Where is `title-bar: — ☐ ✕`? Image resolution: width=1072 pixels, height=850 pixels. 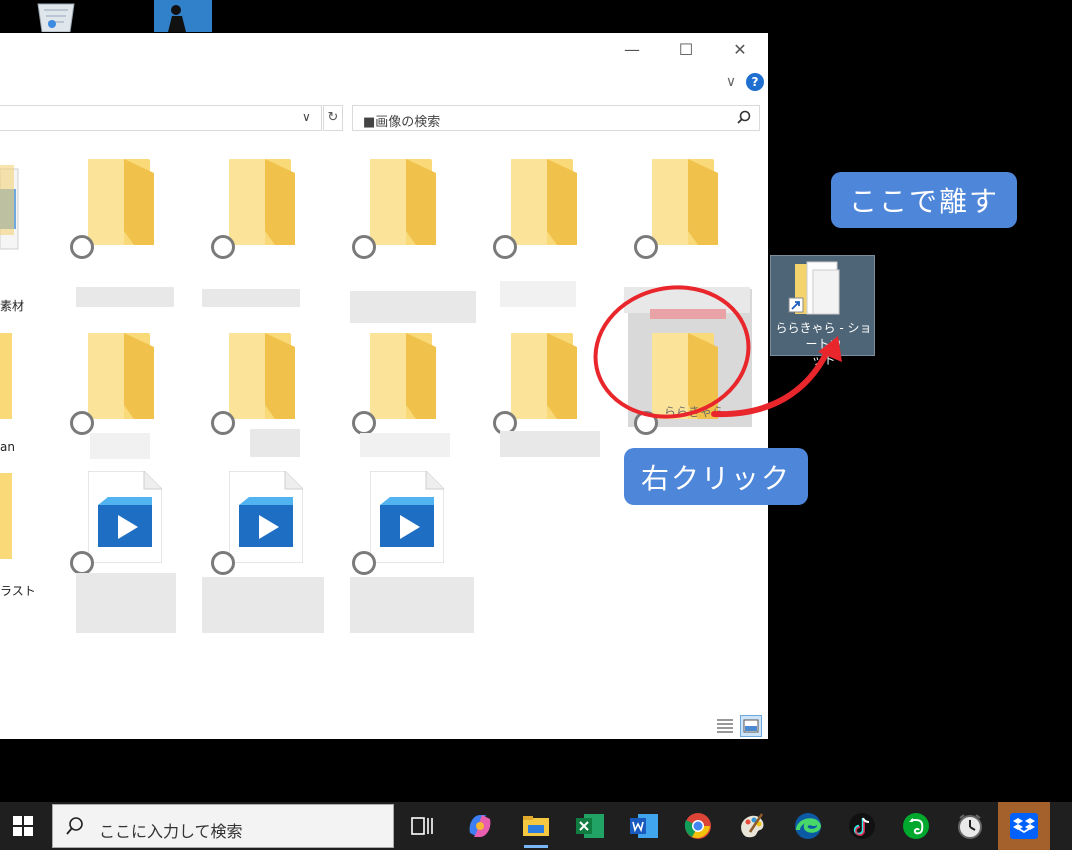 title-bar: — ☐ ✕ is located at coordinates (384, 49).